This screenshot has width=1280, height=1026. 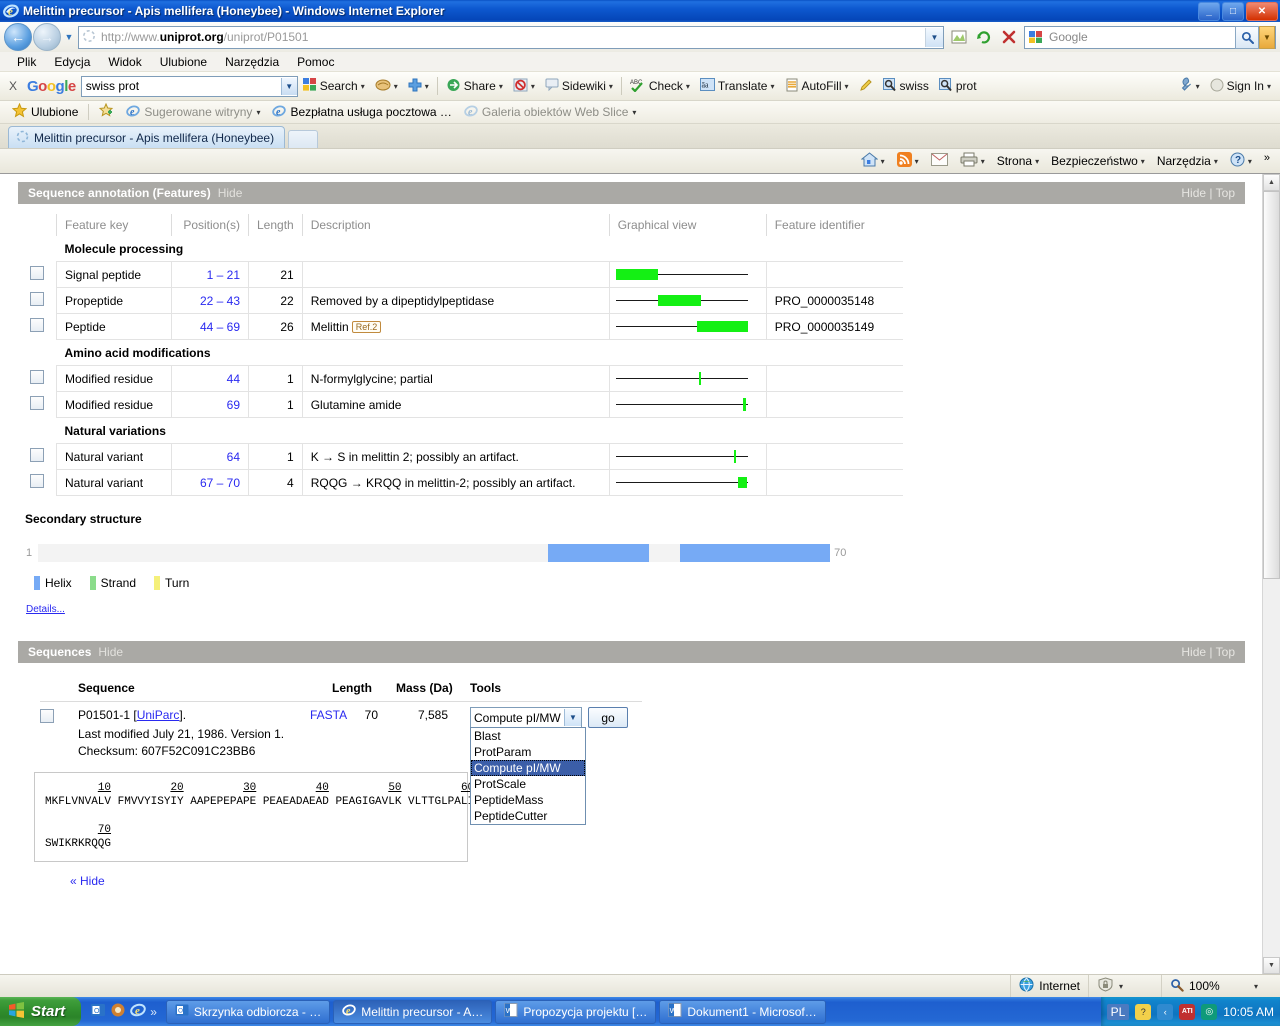 What do you see at coordinates (1018, 161) in the screenshot?
I see `page-menu-button: Strona ▾` at bounding box center [1018, 161].